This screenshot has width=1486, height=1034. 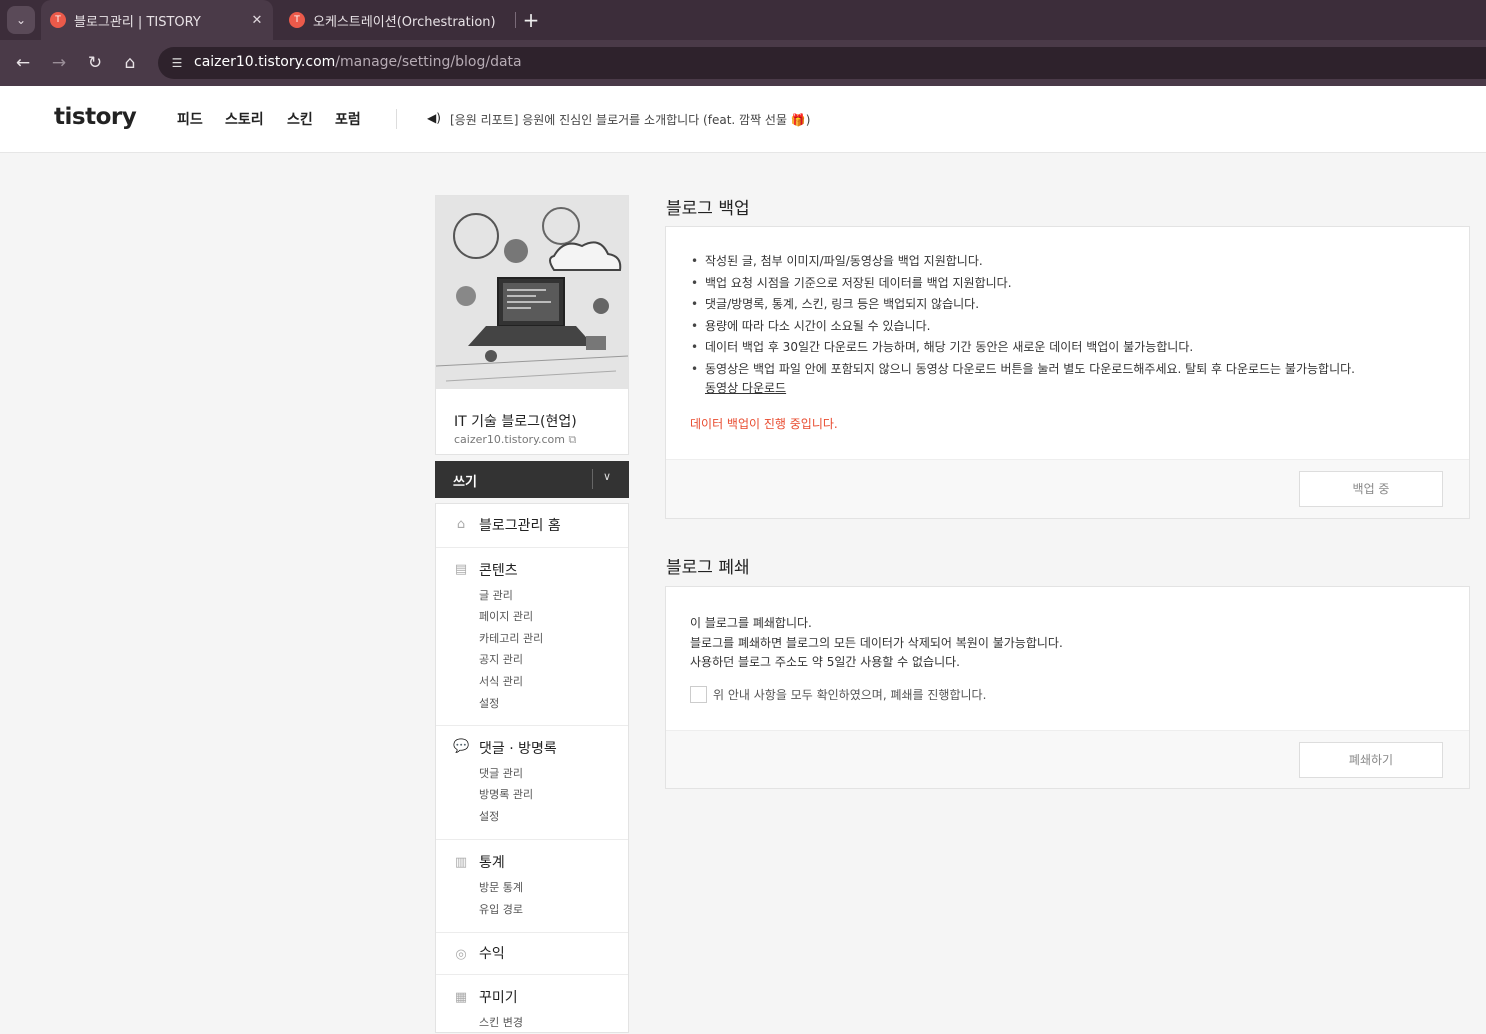 I want to click on menu-item-categories: 카테고리 관리, so click(x=511, y=638).